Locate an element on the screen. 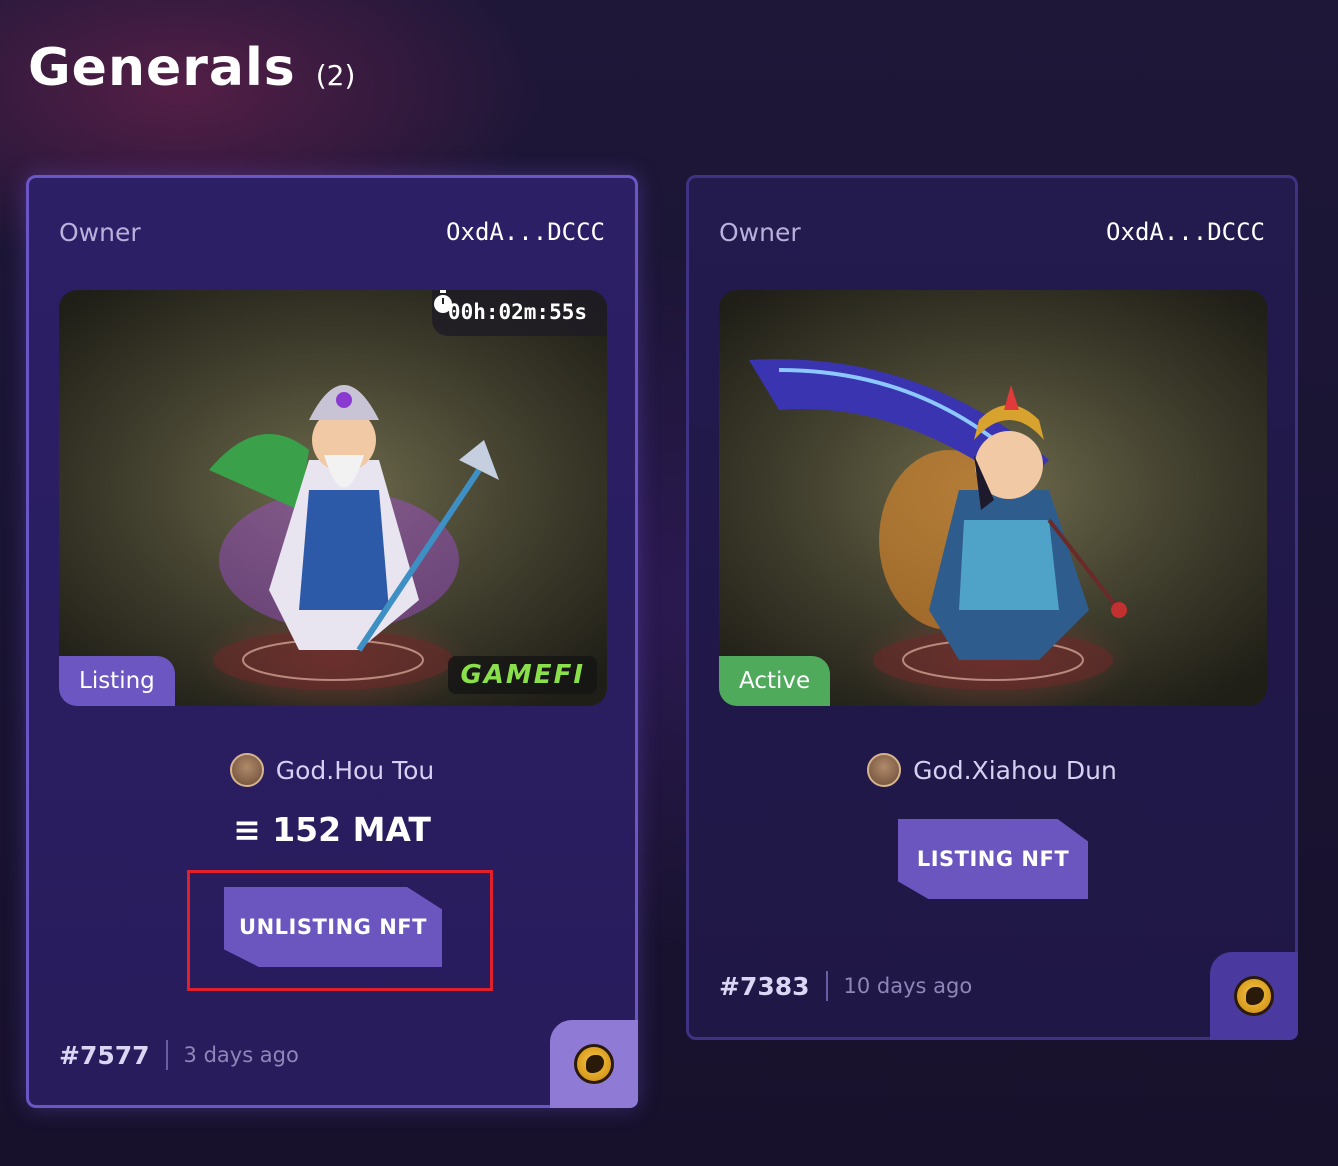 The image size is (1338, 1166). status-badge: Active is located at coordinates (775, 681).